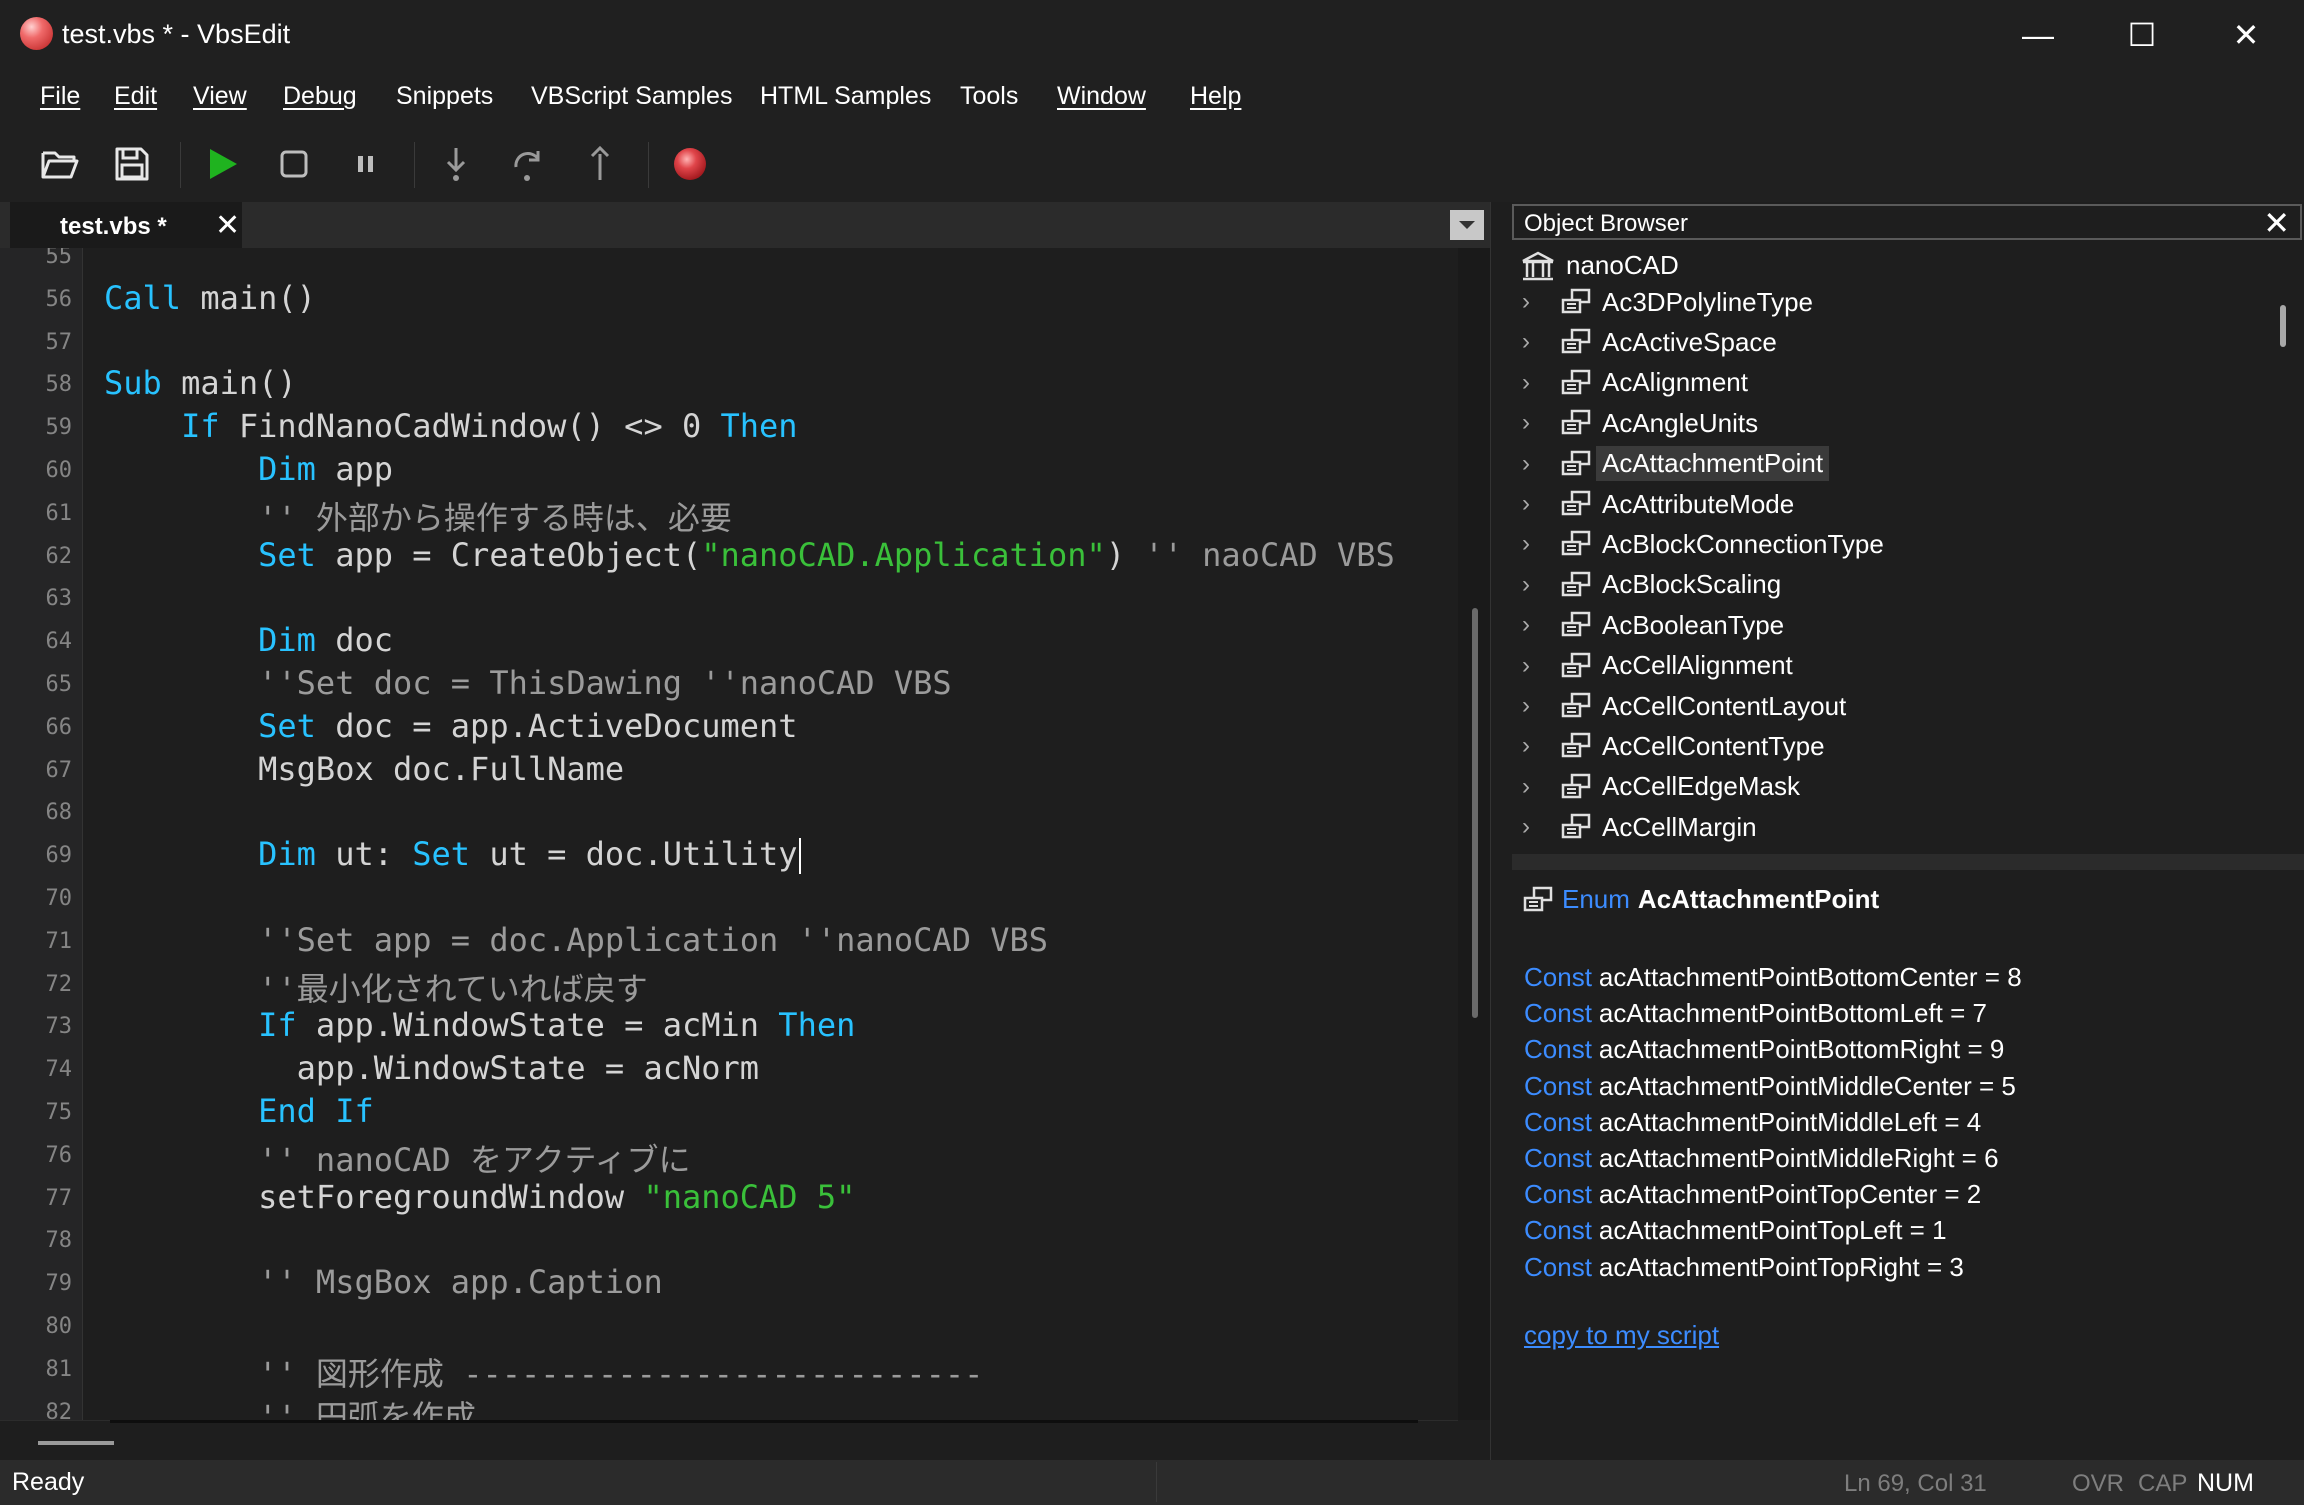  What do you see at coordinates (1664, 787) in the screenshot?
I see `tree-item: › AcCellEdgeMask` at bounding box center [1664, 787].